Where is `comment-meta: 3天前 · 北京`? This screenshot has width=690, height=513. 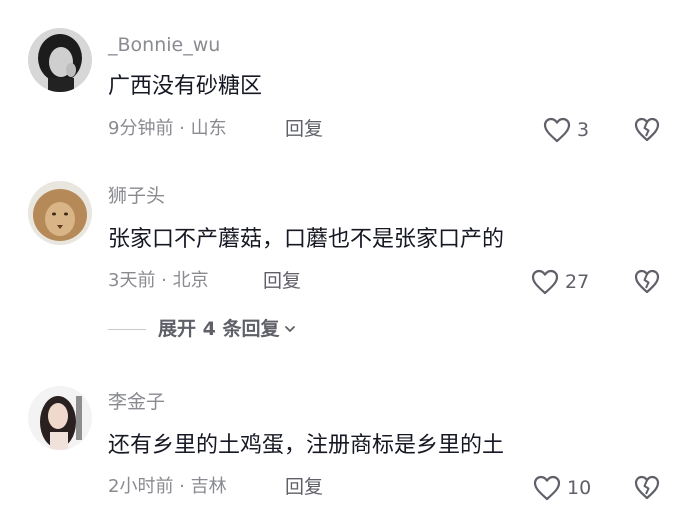 comment-meta: 3天前 · 北京 is located at coordinates (158, 280).